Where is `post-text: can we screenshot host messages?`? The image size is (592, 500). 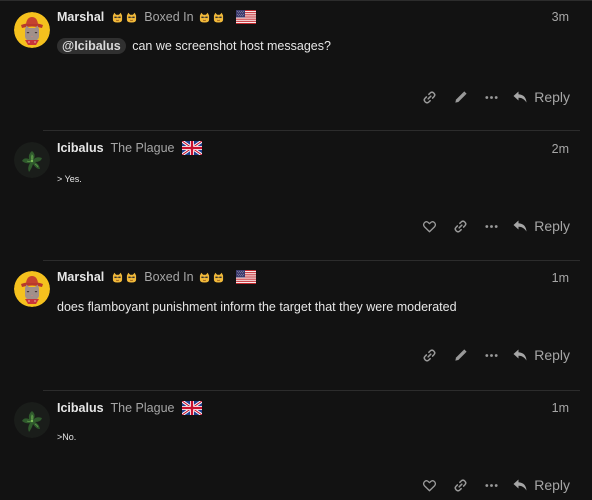
post-text: can we screenshot host messages? is located at coordinates (231, 46).